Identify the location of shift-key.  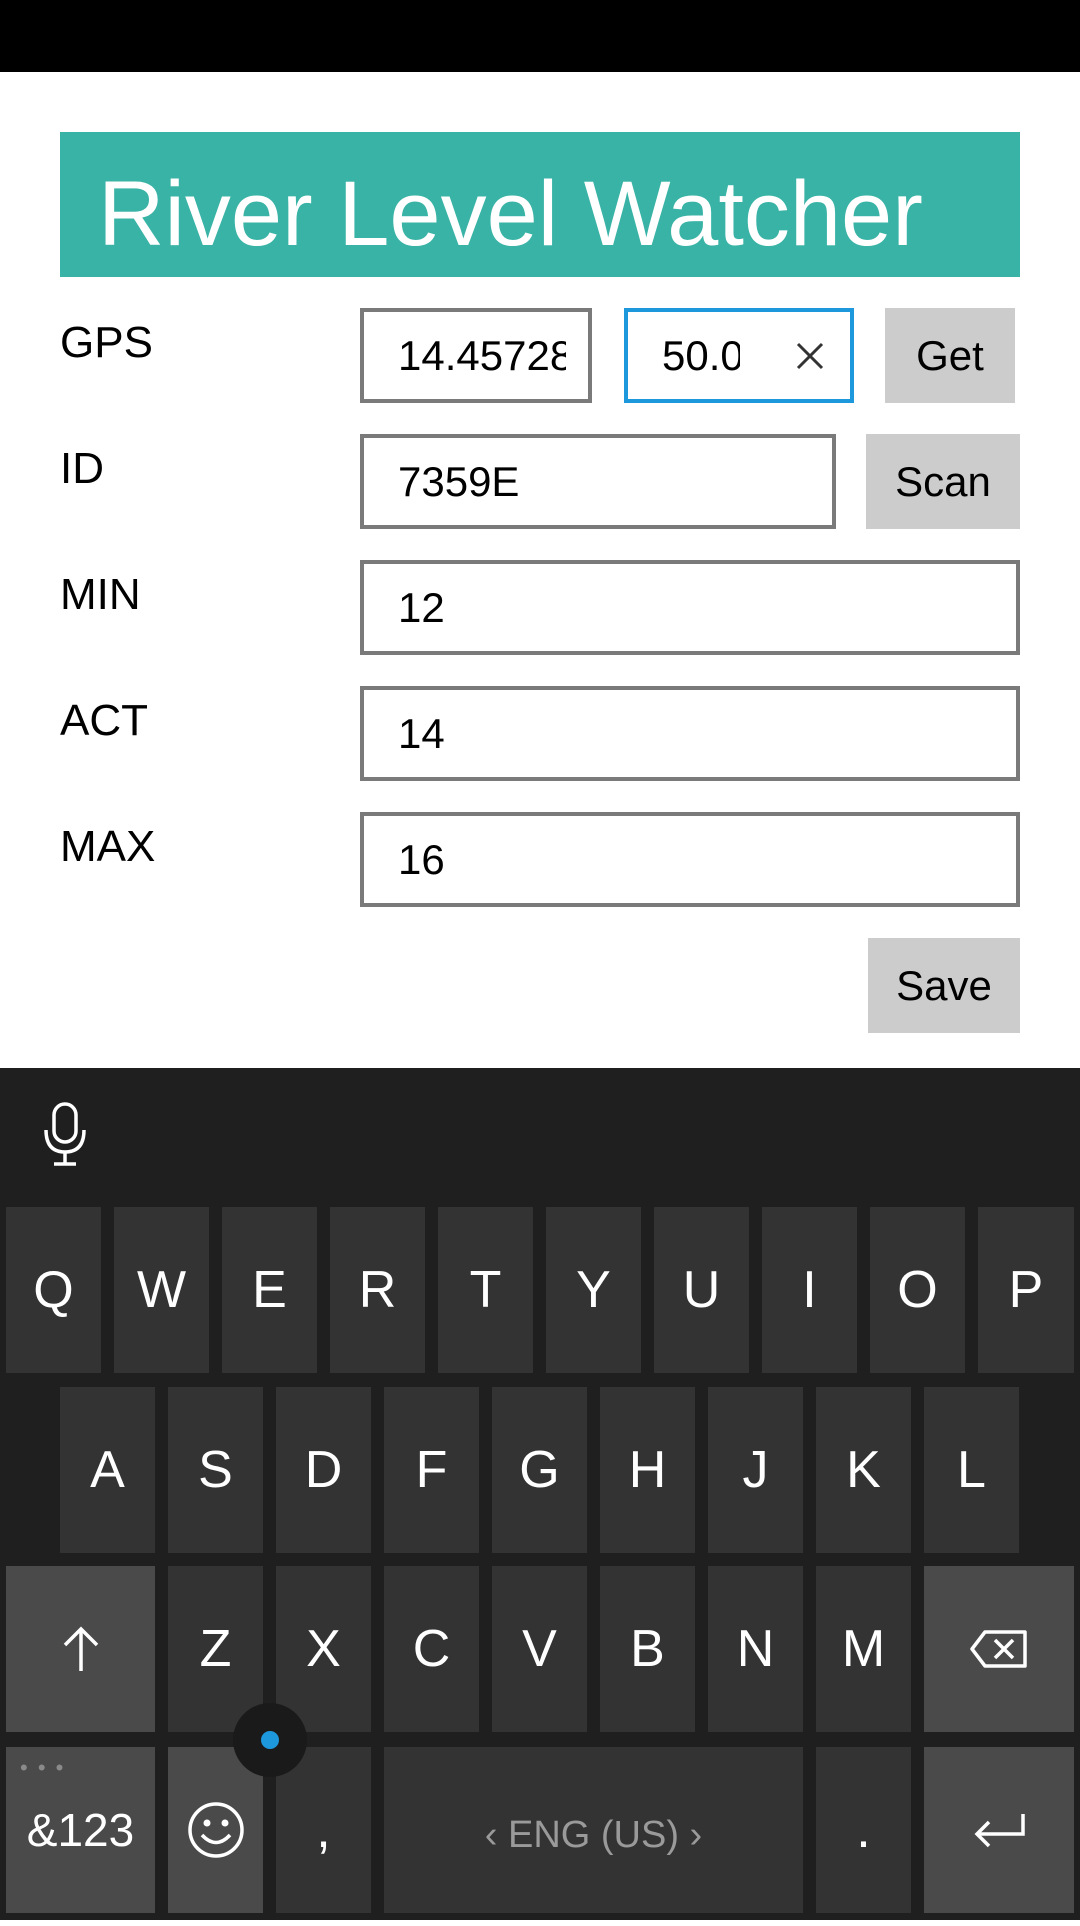
(80, 1649).